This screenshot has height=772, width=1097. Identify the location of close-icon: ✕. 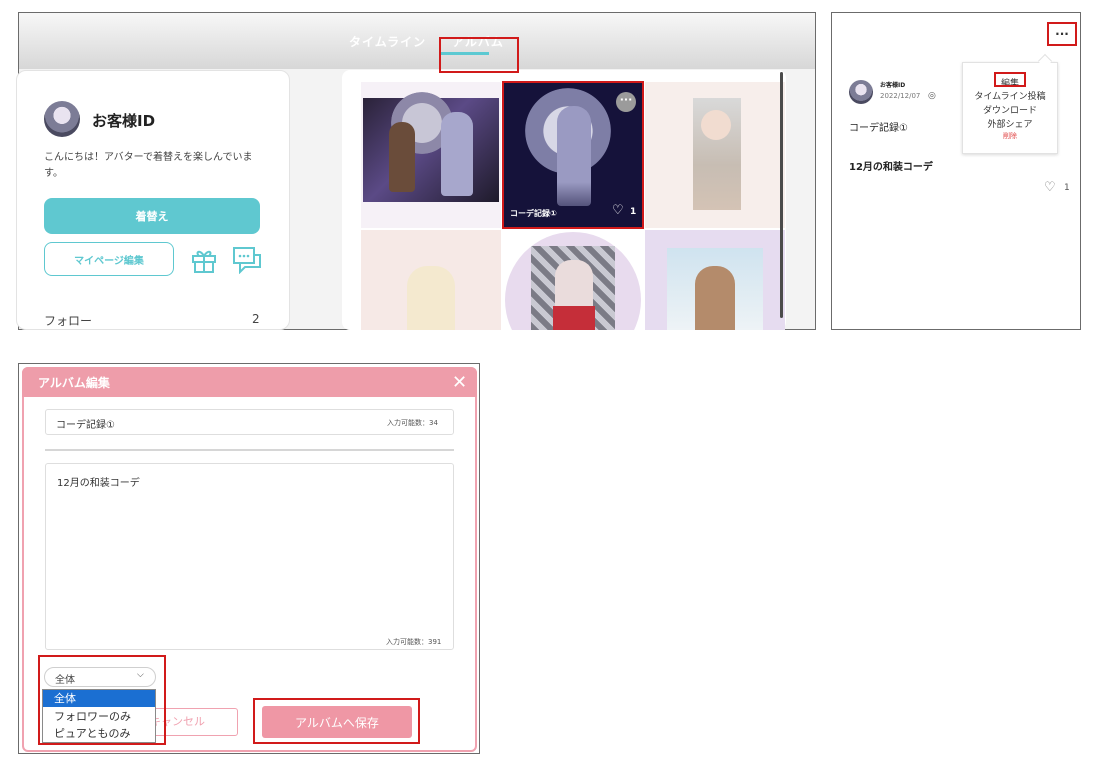
(459, 382).